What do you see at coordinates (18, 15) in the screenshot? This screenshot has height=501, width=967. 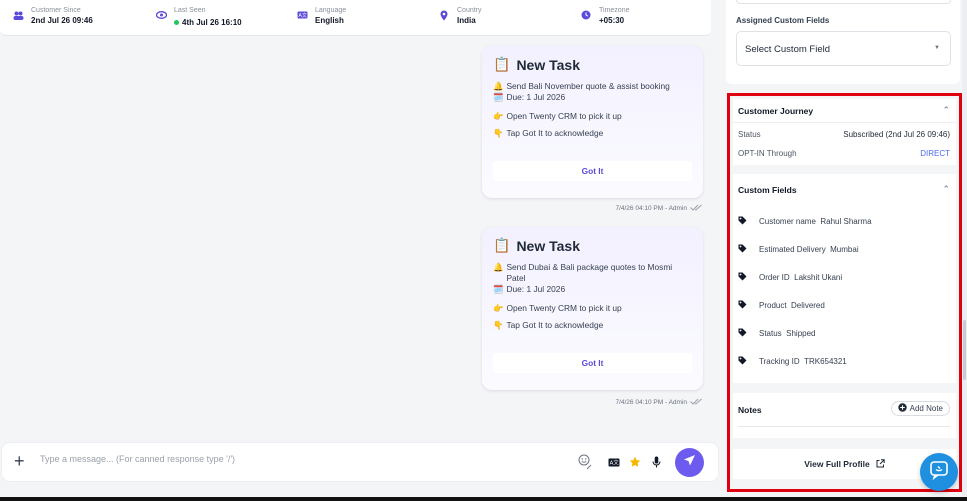 I see `users-icon` at bounding box center [18, 15].